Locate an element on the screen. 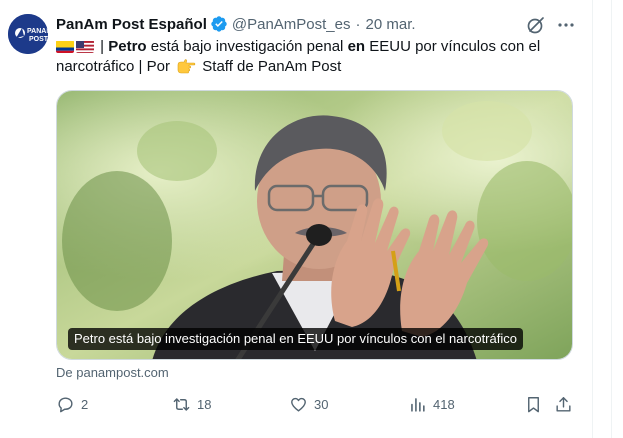 The width and height of the screenshot is (623, 438). more-options-icon is located at coordinates (566, 25).